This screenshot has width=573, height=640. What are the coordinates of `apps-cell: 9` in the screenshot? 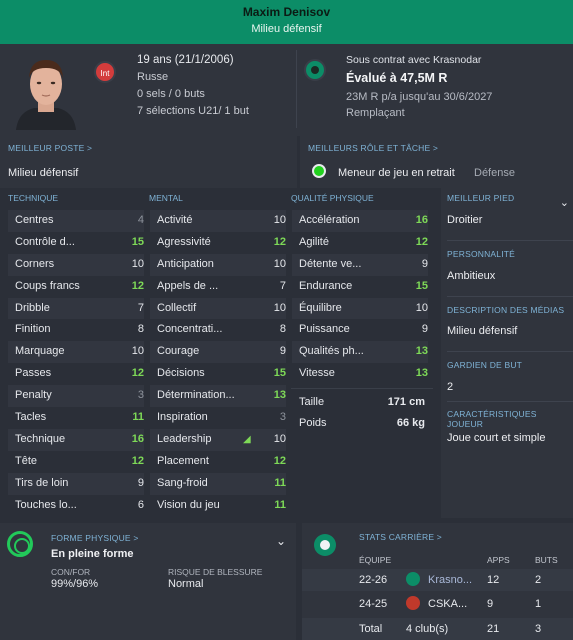 It's located at (490, 604).